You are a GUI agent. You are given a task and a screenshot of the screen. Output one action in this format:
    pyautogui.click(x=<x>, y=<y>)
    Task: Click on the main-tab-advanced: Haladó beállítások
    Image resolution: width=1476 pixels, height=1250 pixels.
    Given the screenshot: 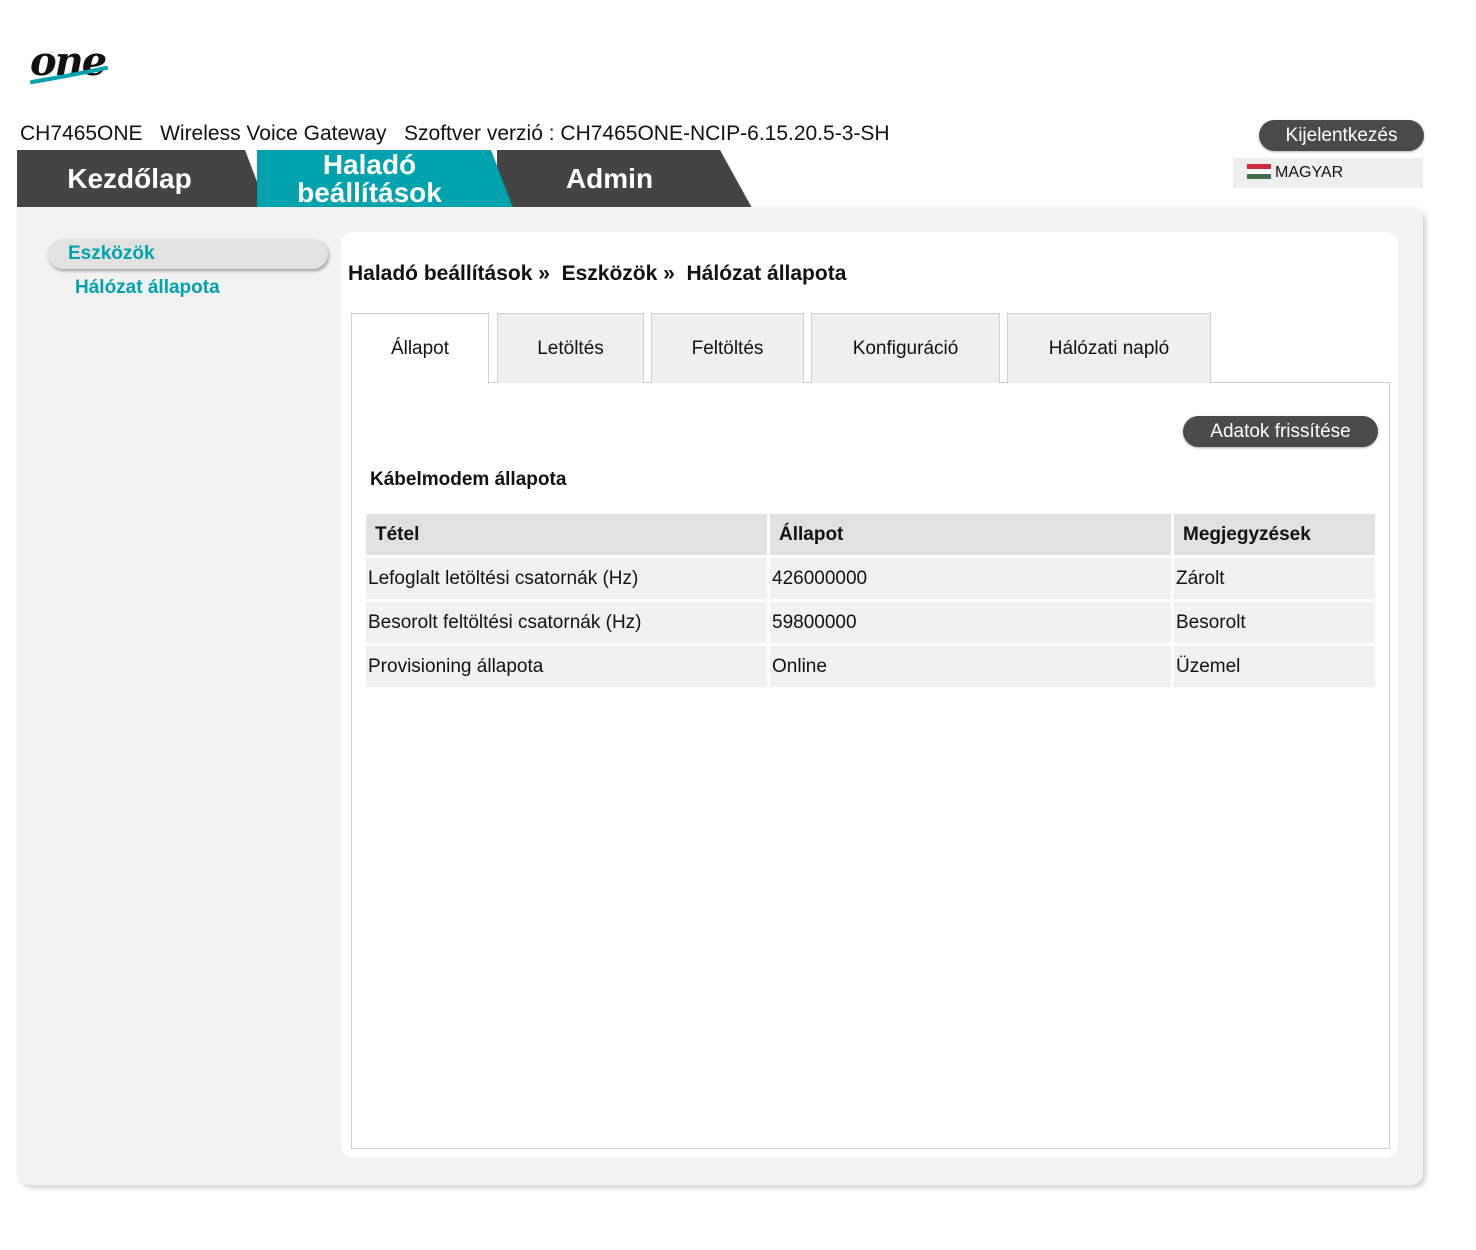 What is the action you would take?
    pyautogui.click(x=385, y=179)
    